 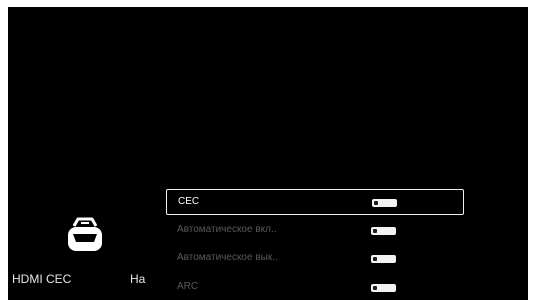 What do you see at coordinates (315, 202) in the screenshot?
I see `setting-row-cec: CEC` at bounding box center [315, 202].